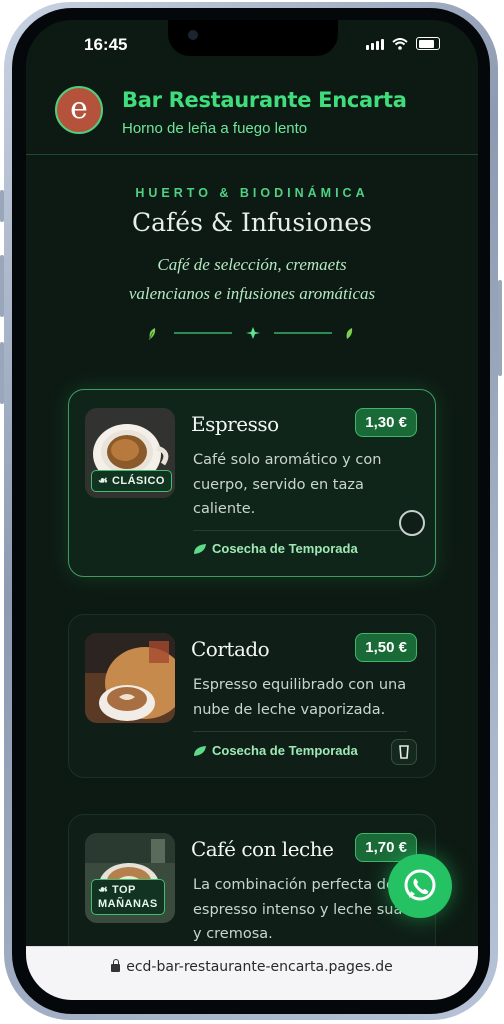 This screenshot has width=504, height=1024. What do you see at coordinates (264, 100) in the screenshot?
I see `brand-name: Bar Restaurante Encarta` at bounding box center [264, 100].